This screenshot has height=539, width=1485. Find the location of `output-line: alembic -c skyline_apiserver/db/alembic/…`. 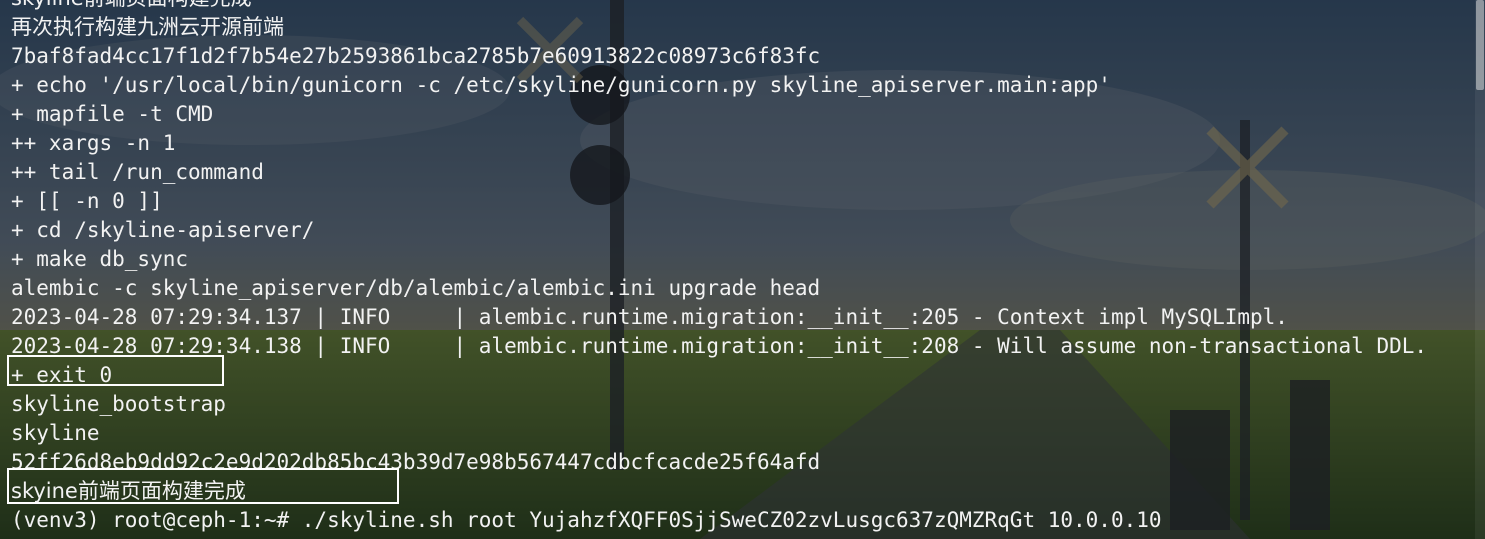

output-line: alembic -c skyline_apiserver/db/alembic/… is located at coordinates (416, 288).